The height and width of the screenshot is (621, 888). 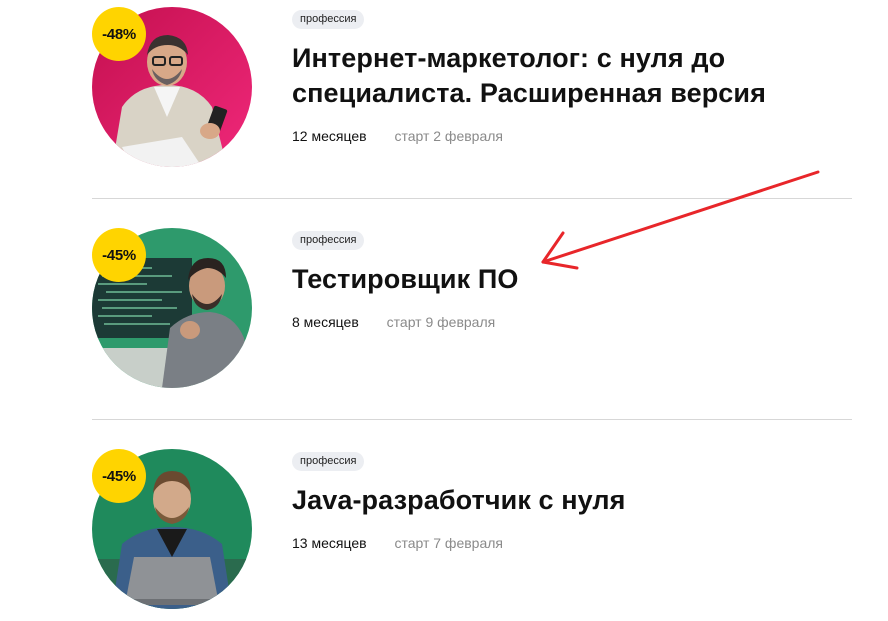 I want to click on course-start-date: старт 2 февраля, so click(x=448, y=136).